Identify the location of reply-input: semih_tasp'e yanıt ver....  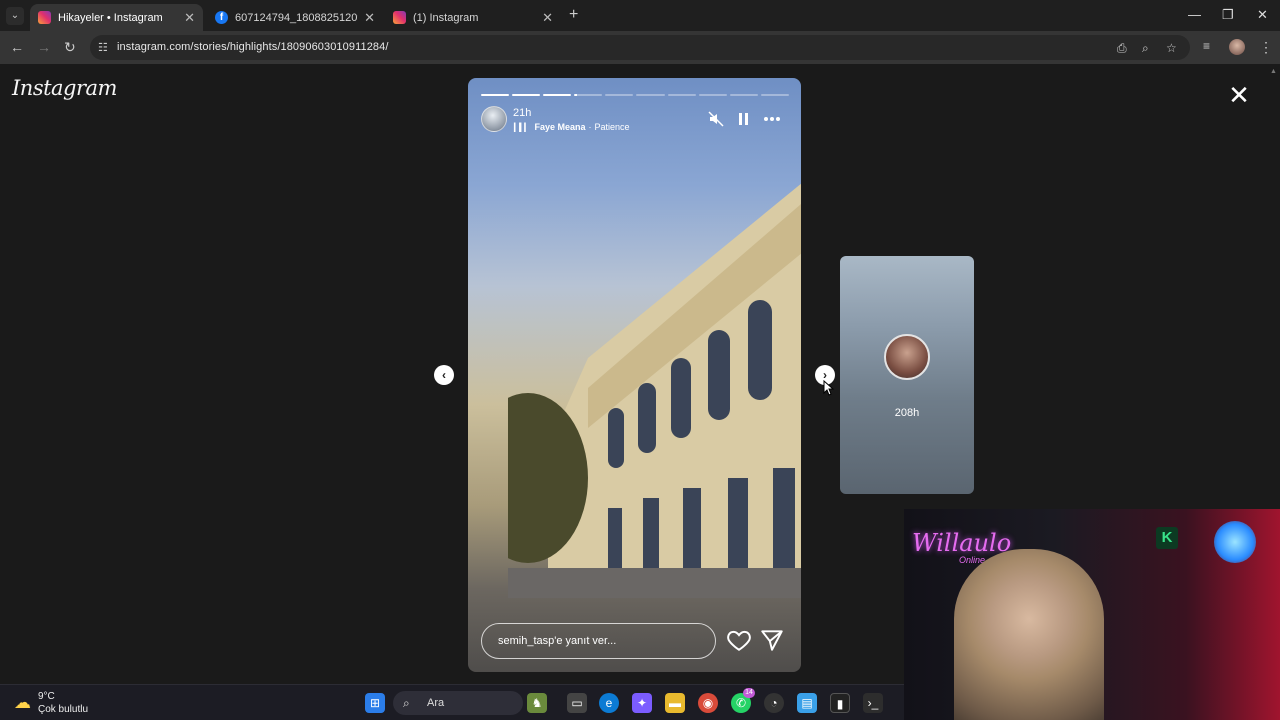
(598, 641).